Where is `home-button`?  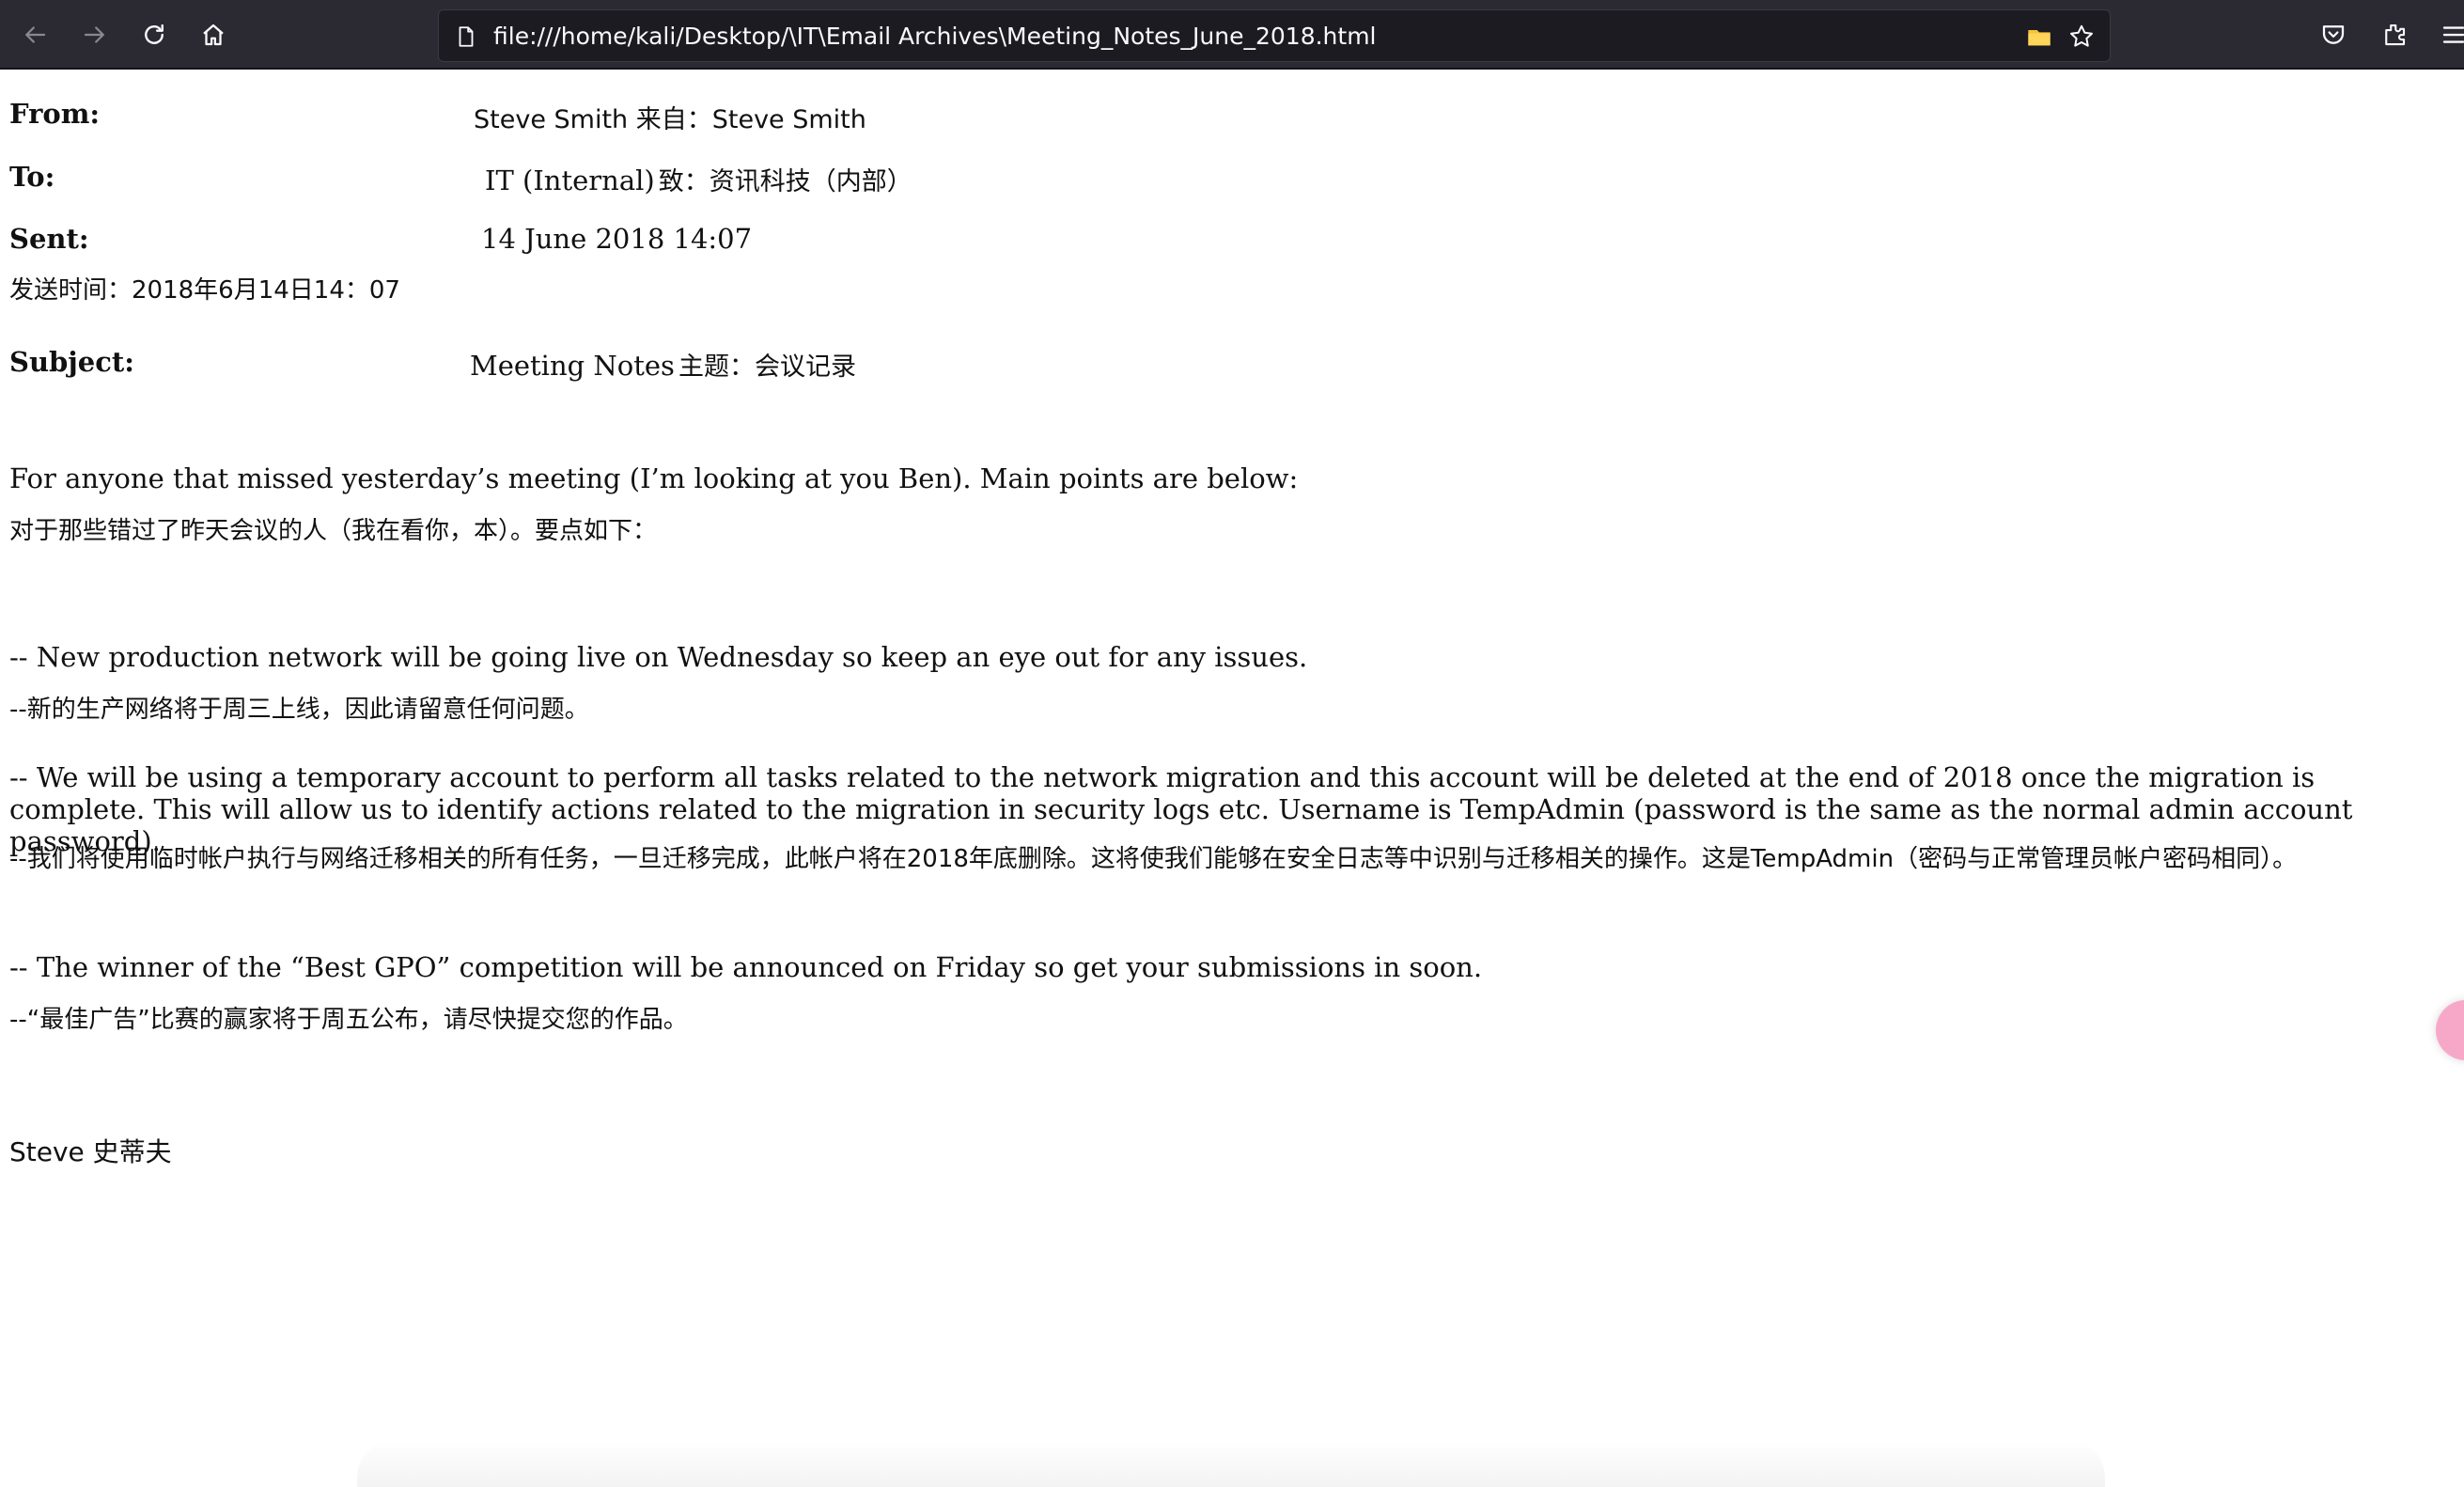 home-button is located at coordinates (213, 35).